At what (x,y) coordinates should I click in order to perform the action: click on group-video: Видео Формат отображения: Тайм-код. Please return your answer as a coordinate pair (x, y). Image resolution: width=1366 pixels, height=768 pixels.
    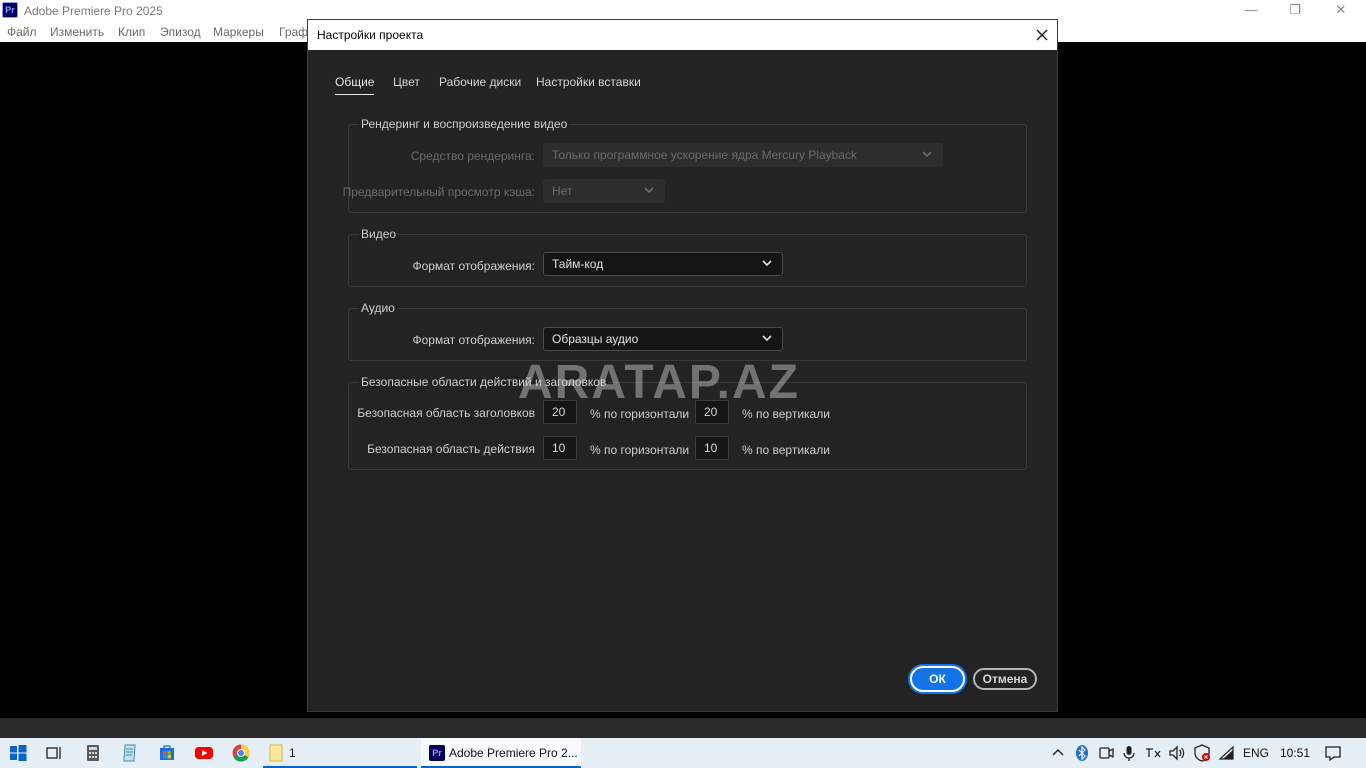
    Looking at the image, I should click on (687, 257).